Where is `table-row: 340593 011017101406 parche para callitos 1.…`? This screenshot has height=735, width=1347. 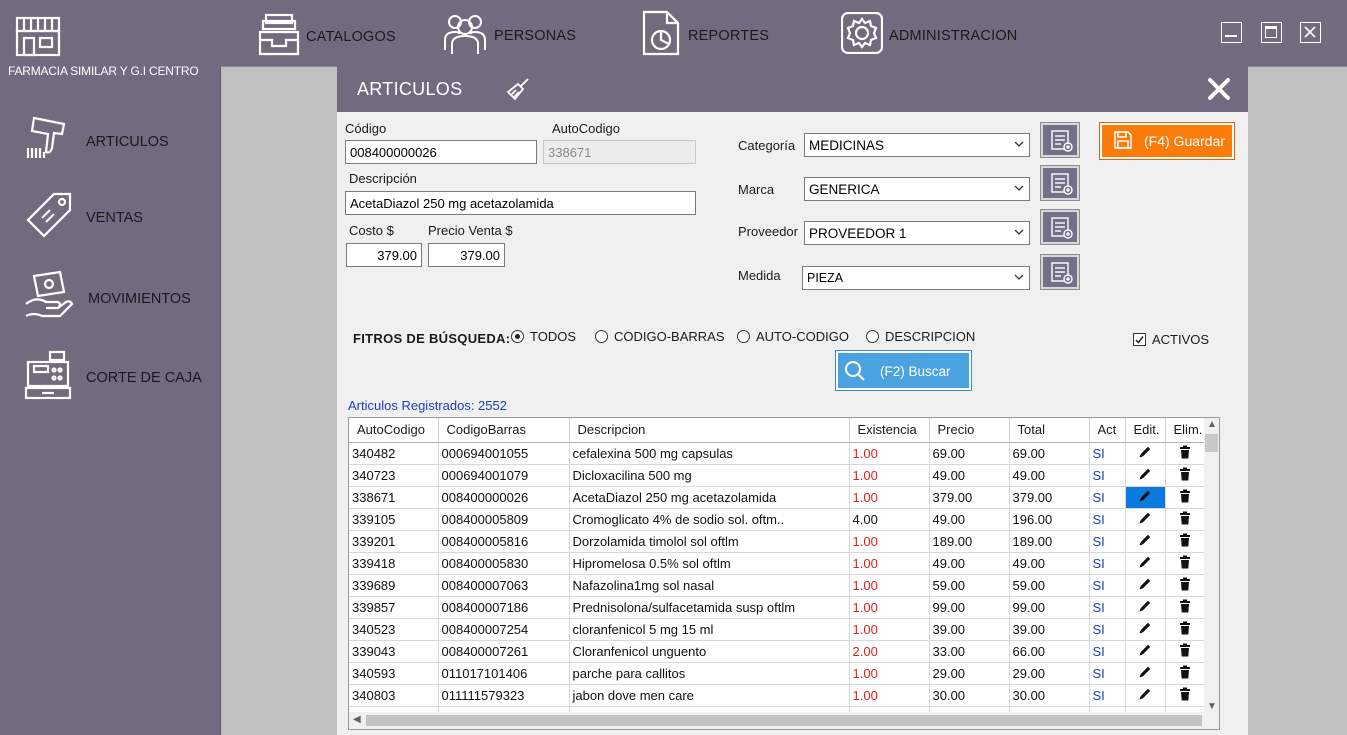
table-row: 340593 011017101406 parche para callitos 1.… is located at coordinates (777, 673).